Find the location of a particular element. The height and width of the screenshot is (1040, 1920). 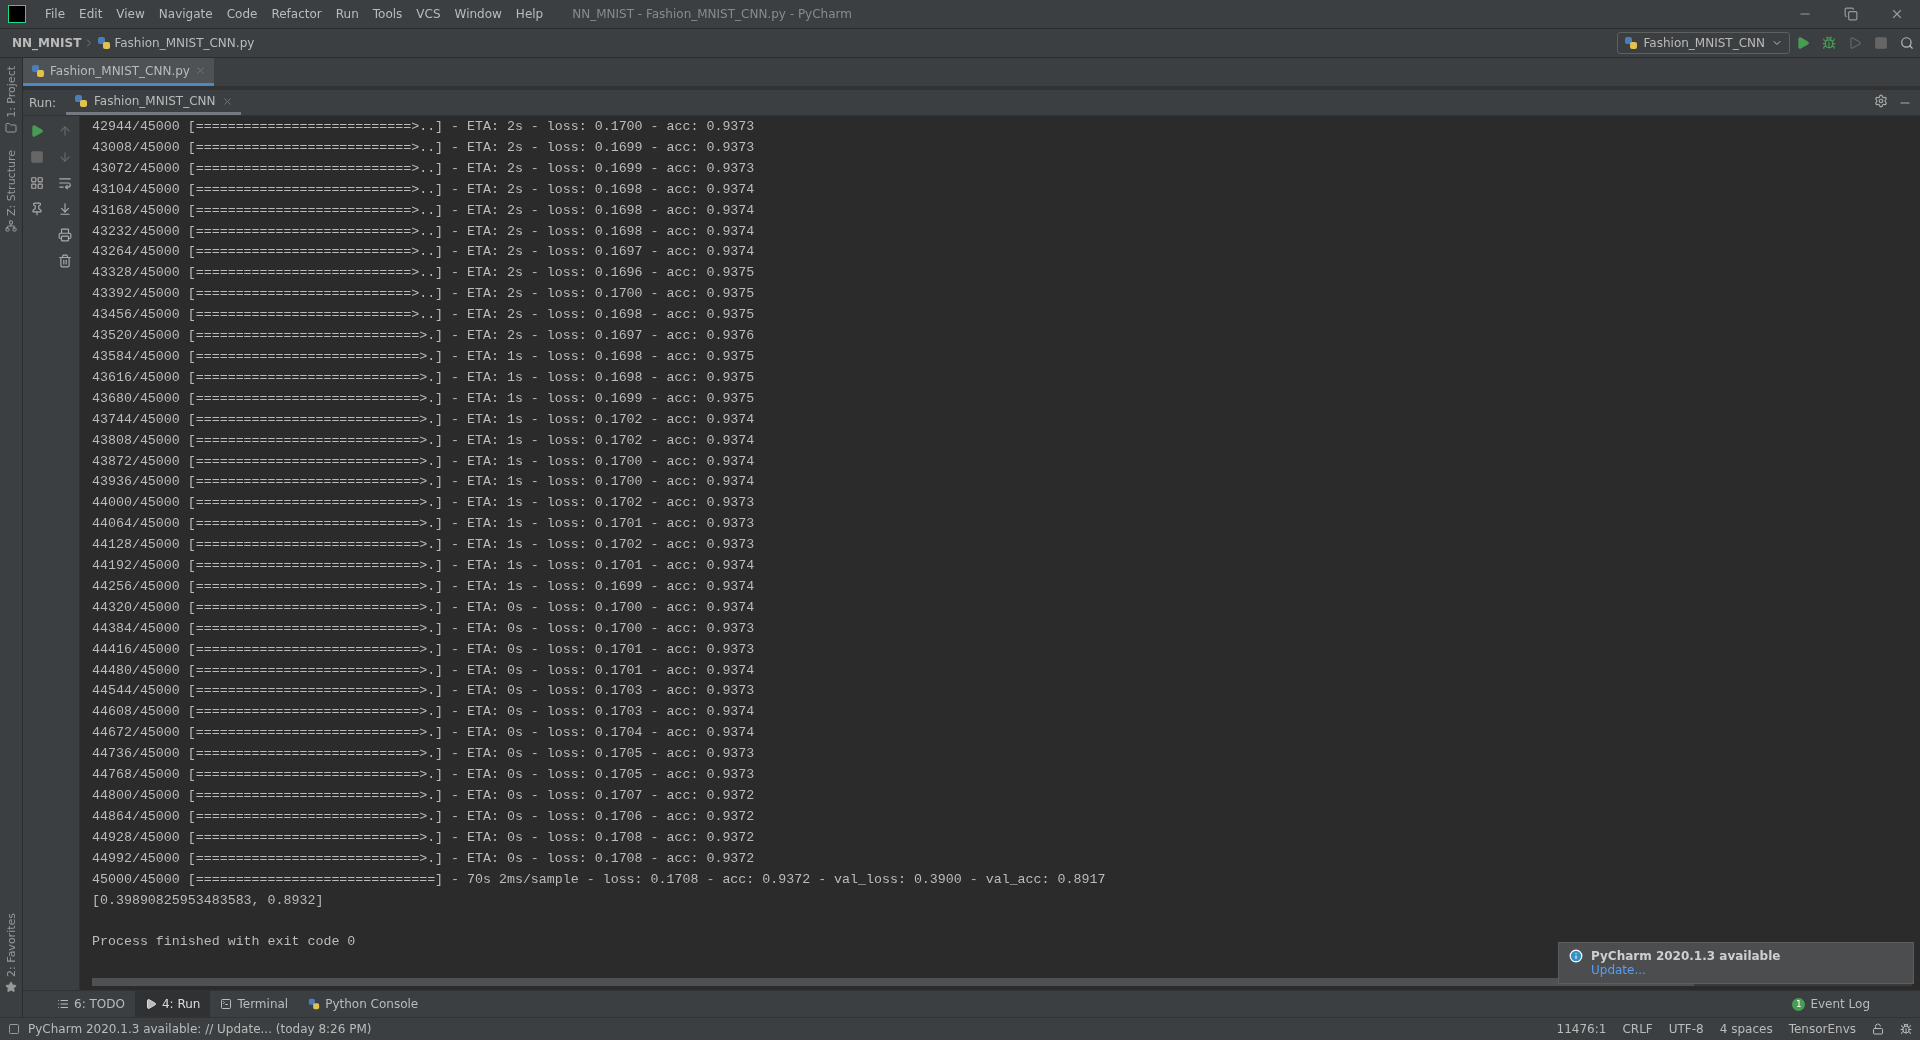

console-line: 43616/45000 [============================>.] - ETA: 1s - loss: 0.1698 - acc: 0.9375 is located at coordinates (423, 377).